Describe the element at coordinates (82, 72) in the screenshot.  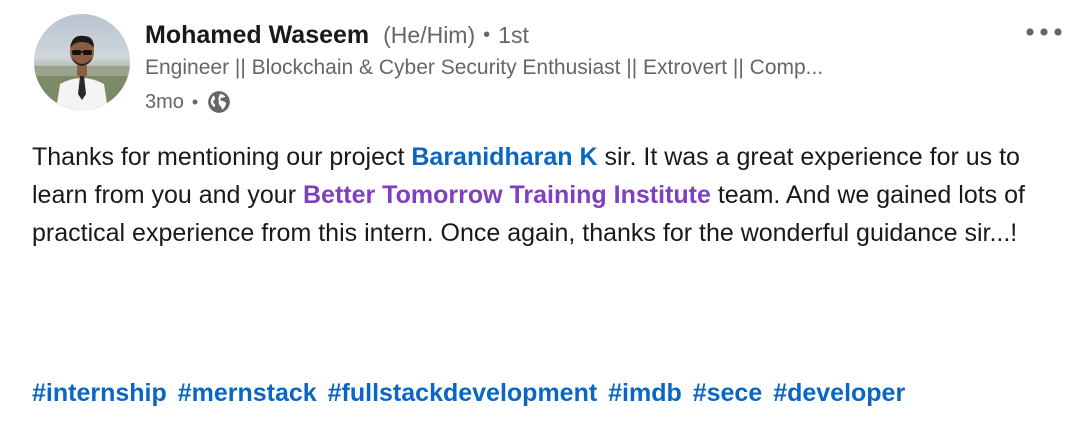
I see `profile-photo` at that location.